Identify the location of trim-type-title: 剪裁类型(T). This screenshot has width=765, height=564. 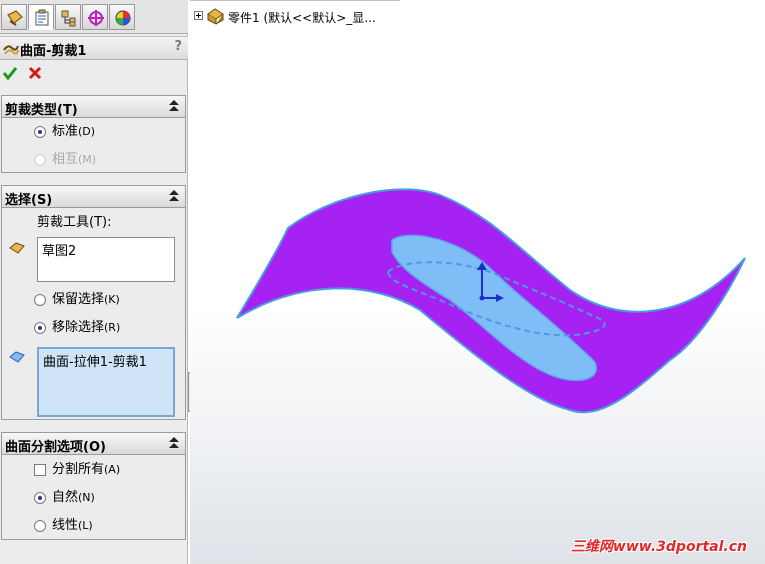
(41, 110).